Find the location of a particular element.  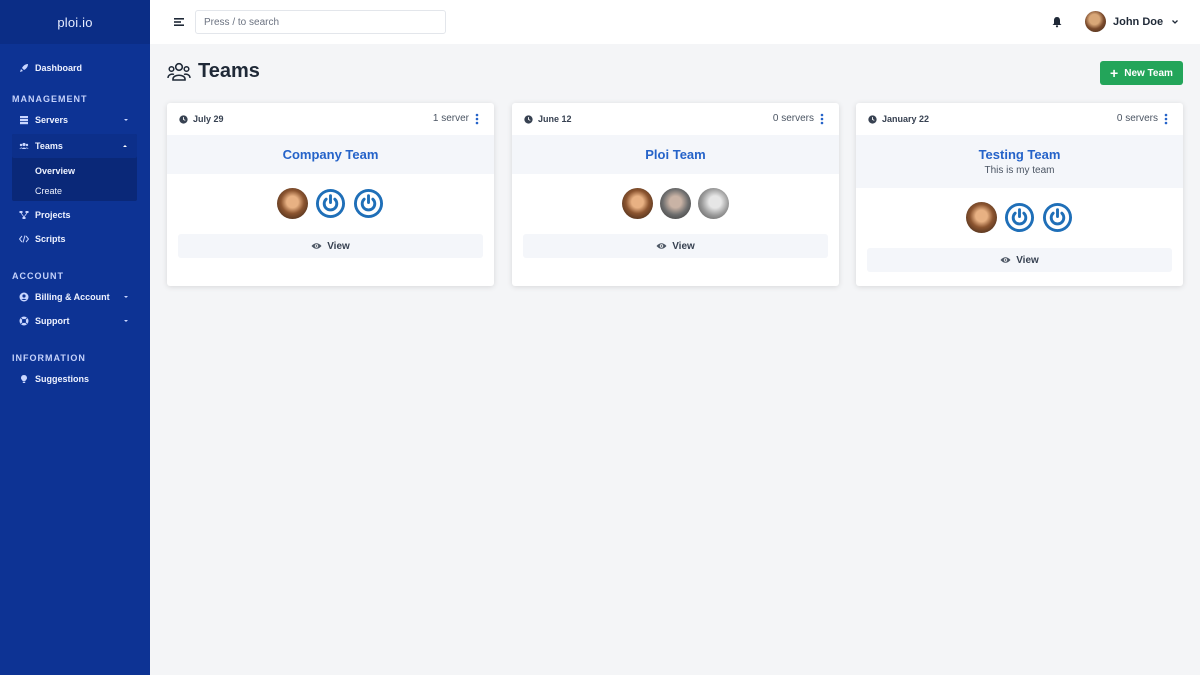

section-heading-information: INFORMATION is located at coordinates (49, 358).